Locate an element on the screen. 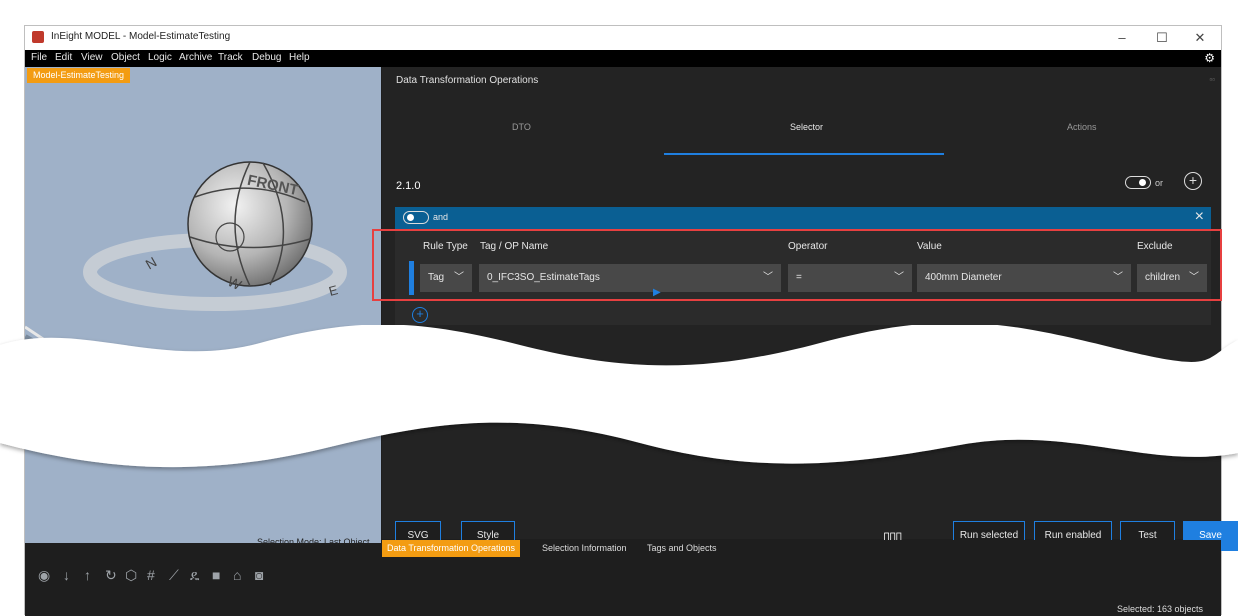 This screenshot has height=616, width=1238. menu-archive: Archive is located at coordinates (195, 57).